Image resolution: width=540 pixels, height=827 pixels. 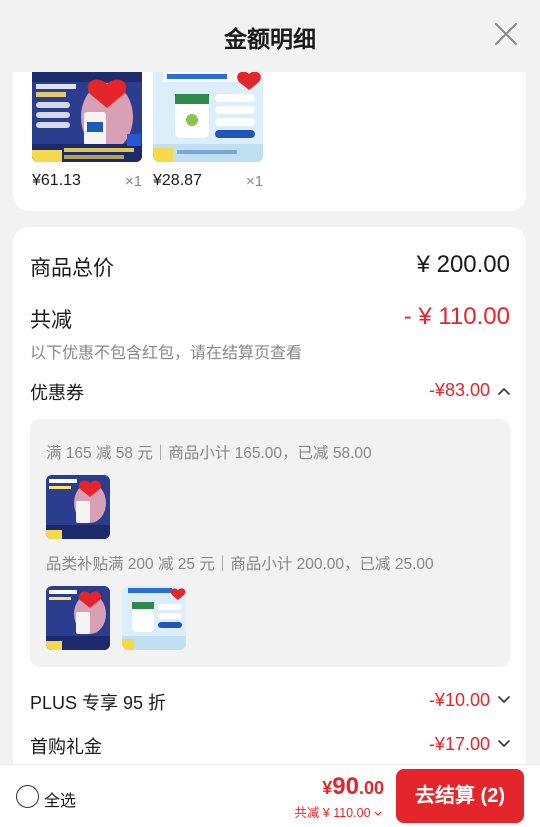 I want to click on reduce-value: - ¥ 110.00, so click(x=456, y=316).